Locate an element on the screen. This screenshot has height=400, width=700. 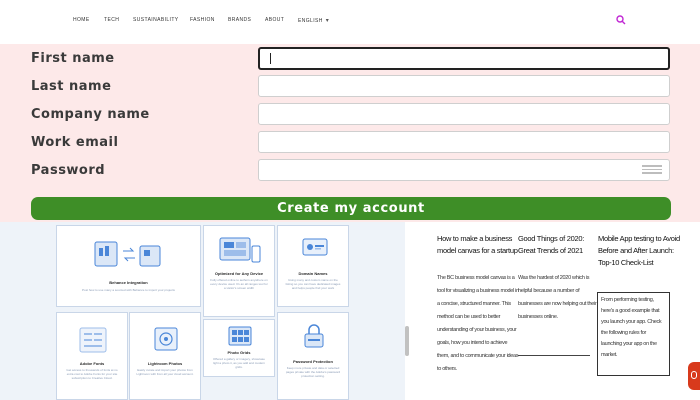
password-input is located at coordinates (464, 170).